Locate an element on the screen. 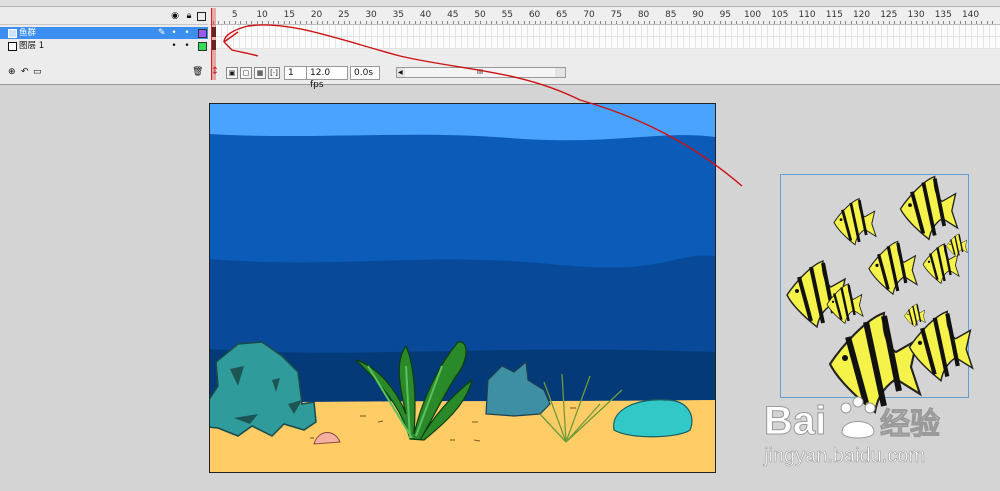 The height and width of the screenshot is (491, 1000). ruler-label: 5 is located at coordinates (234, 15).